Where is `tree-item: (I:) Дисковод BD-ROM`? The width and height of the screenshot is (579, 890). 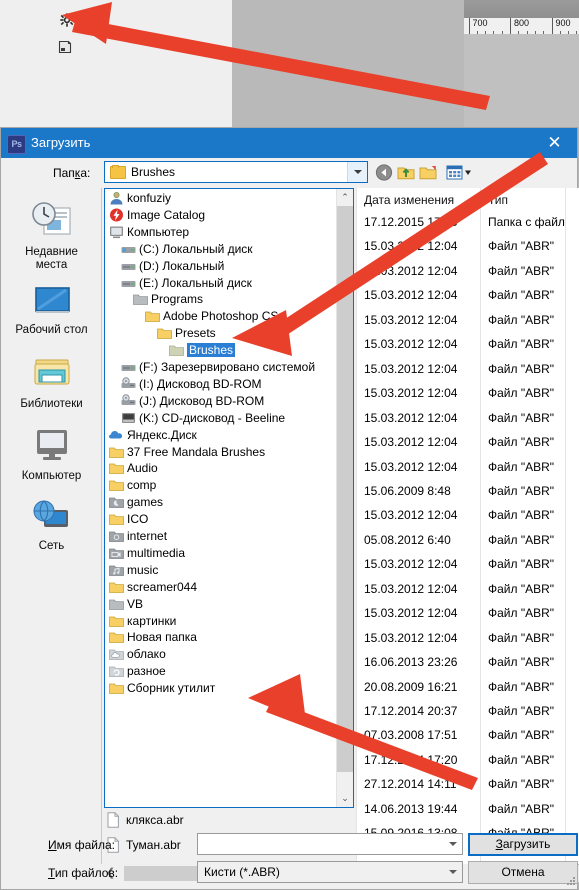
tree-item: (I:) Дисковод BD-ROM is located at coordinates (221, 384).